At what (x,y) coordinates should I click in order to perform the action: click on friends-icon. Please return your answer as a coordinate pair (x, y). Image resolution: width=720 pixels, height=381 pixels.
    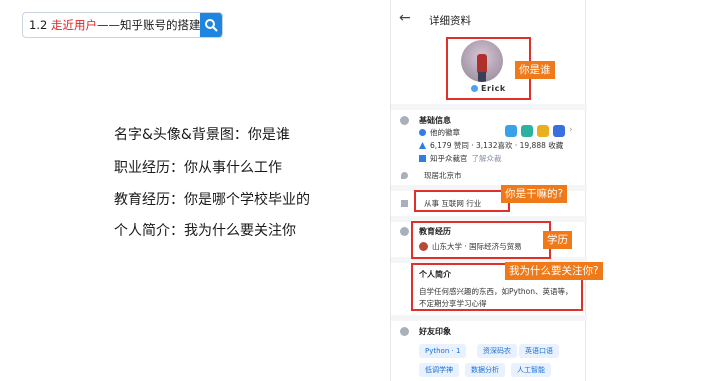
    Looking at the image, I should click on (404, 331).